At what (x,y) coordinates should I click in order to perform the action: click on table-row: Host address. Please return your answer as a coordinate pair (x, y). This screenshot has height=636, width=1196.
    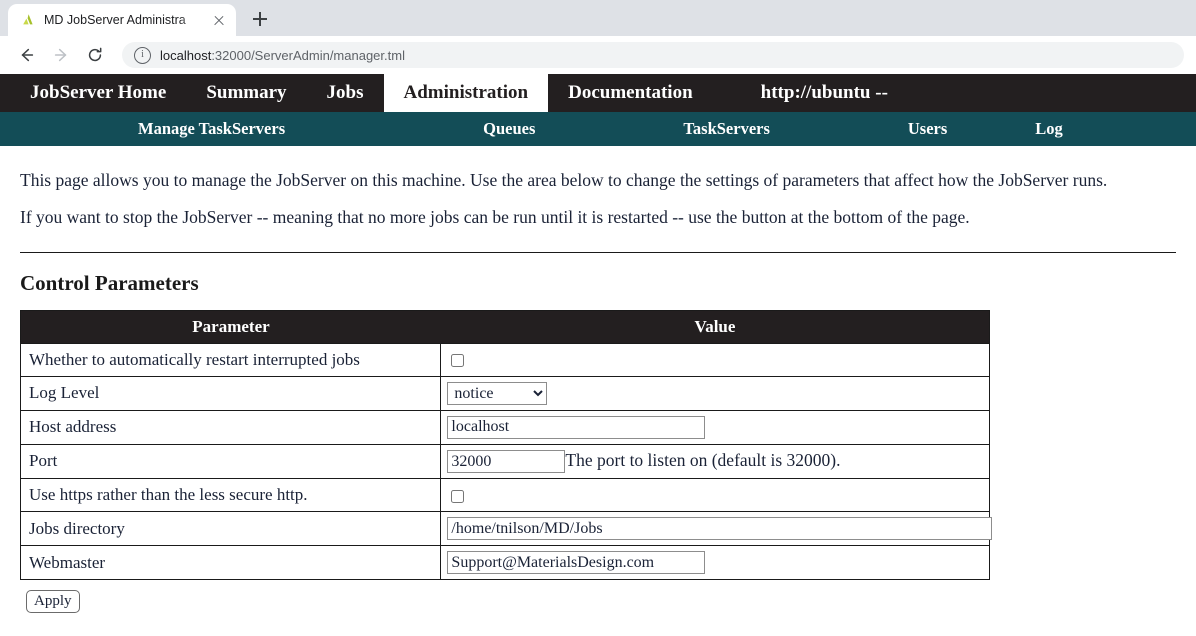
    Looking at the image, I should click on (504, 427).